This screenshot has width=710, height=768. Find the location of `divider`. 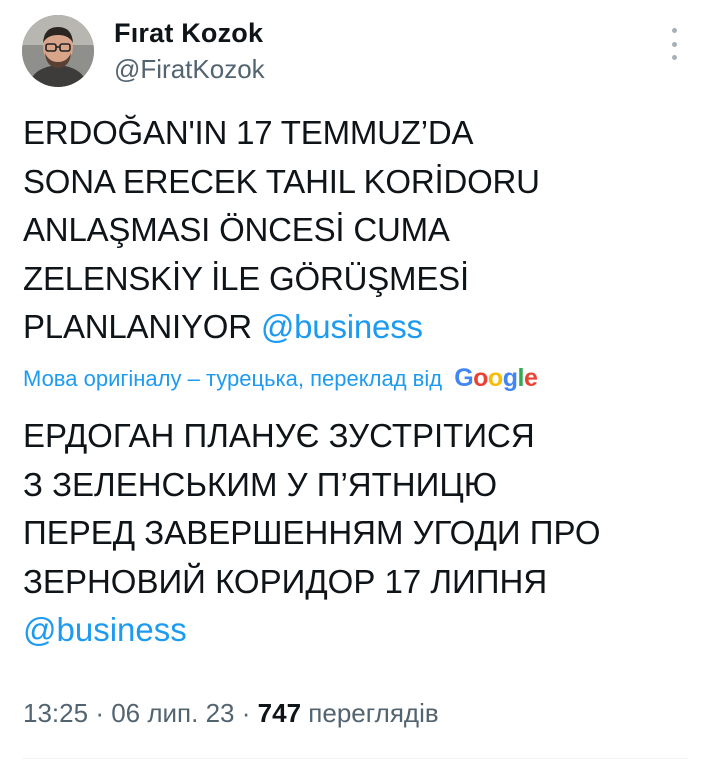

divider is located at coordinates (355, 758).